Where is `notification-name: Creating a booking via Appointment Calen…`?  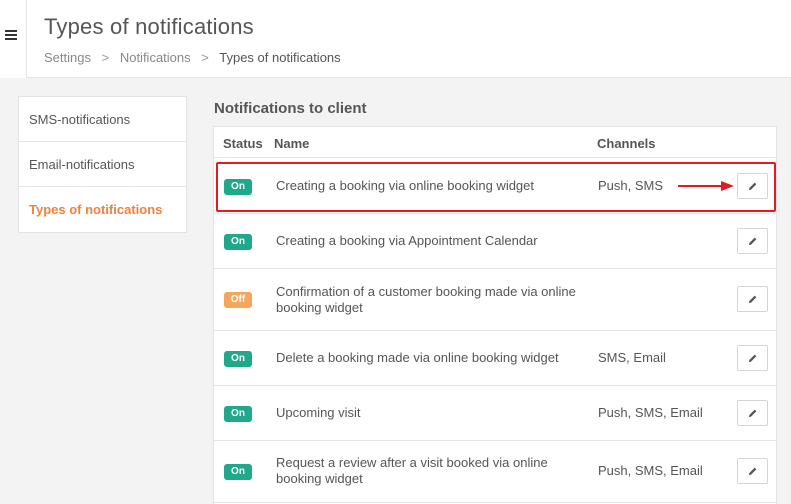 notification-name: Creating a booking via Appointment Calen… is located at coordinates (407, 240).